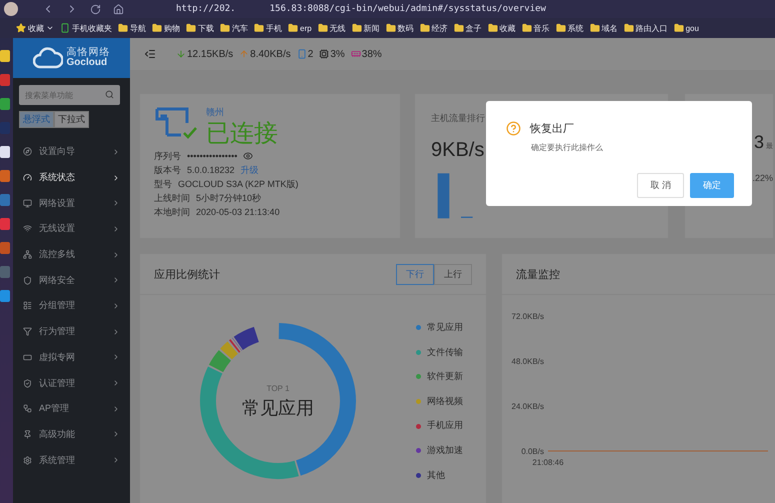  I want to click on menu-toggle-icon, so click(150, 54).